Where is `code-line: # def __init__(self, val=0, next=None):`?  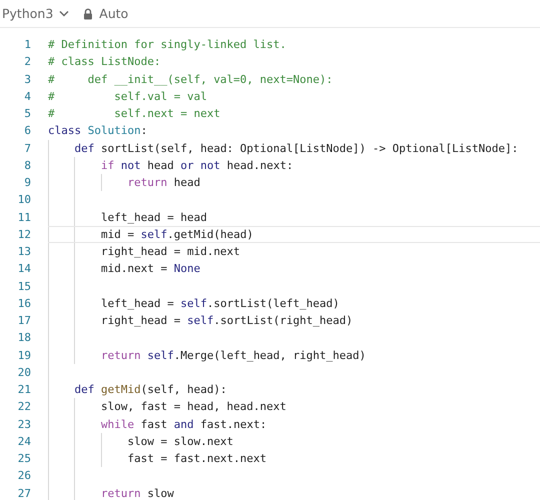 code-line: # def __init__(self, val=0, next=None): is located at coordinates (190, 79).